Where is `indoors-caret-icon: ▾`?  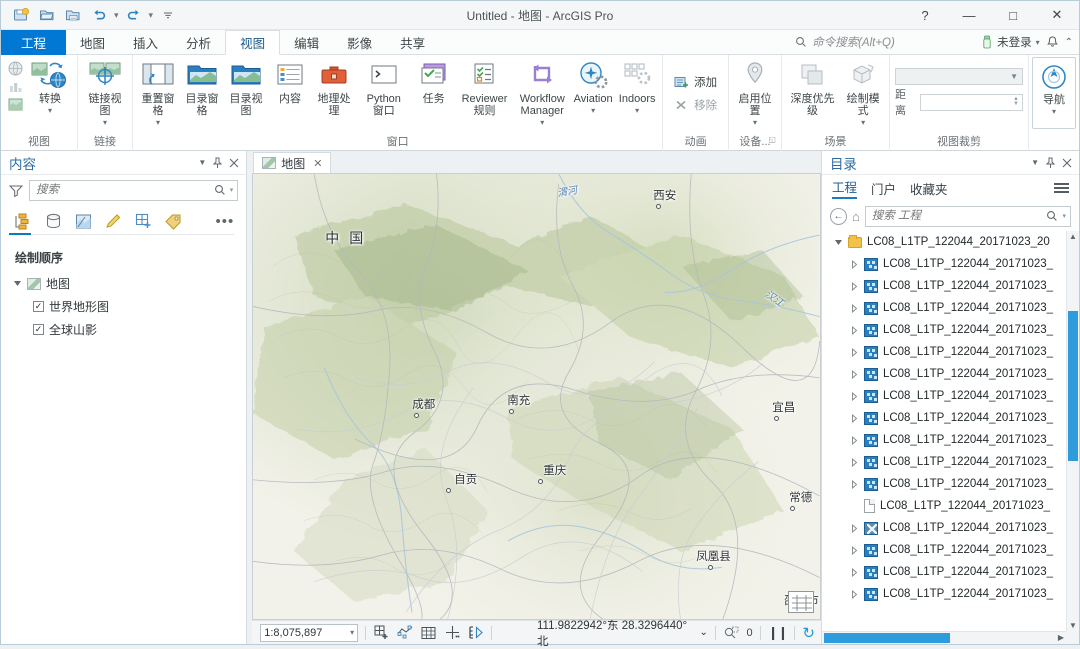
indoors-caret-icon: ▾ is located at coordinates (637, 110).